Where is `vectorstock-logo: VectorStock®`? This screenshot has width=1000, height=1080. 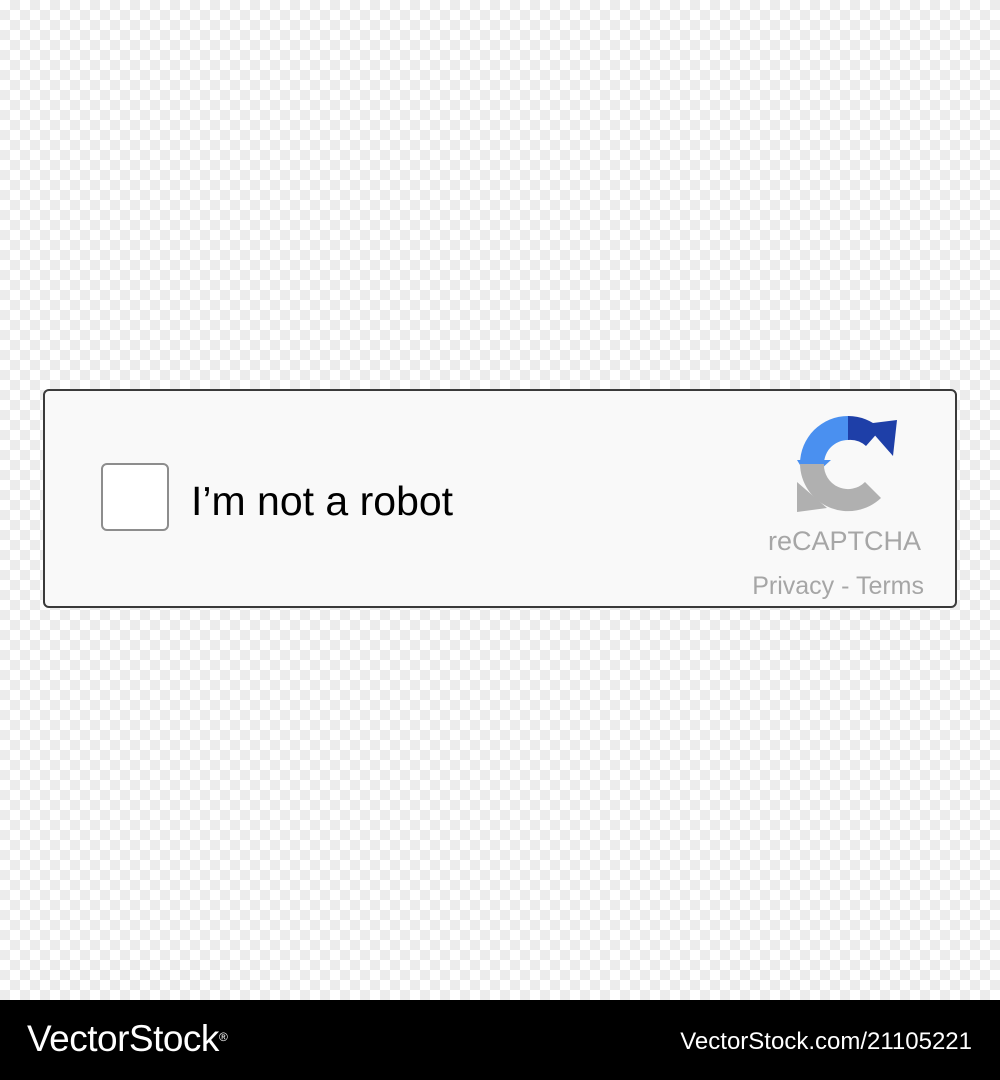 vectorstock-logo: VectorStock® is located at coordinates (127, 1039).